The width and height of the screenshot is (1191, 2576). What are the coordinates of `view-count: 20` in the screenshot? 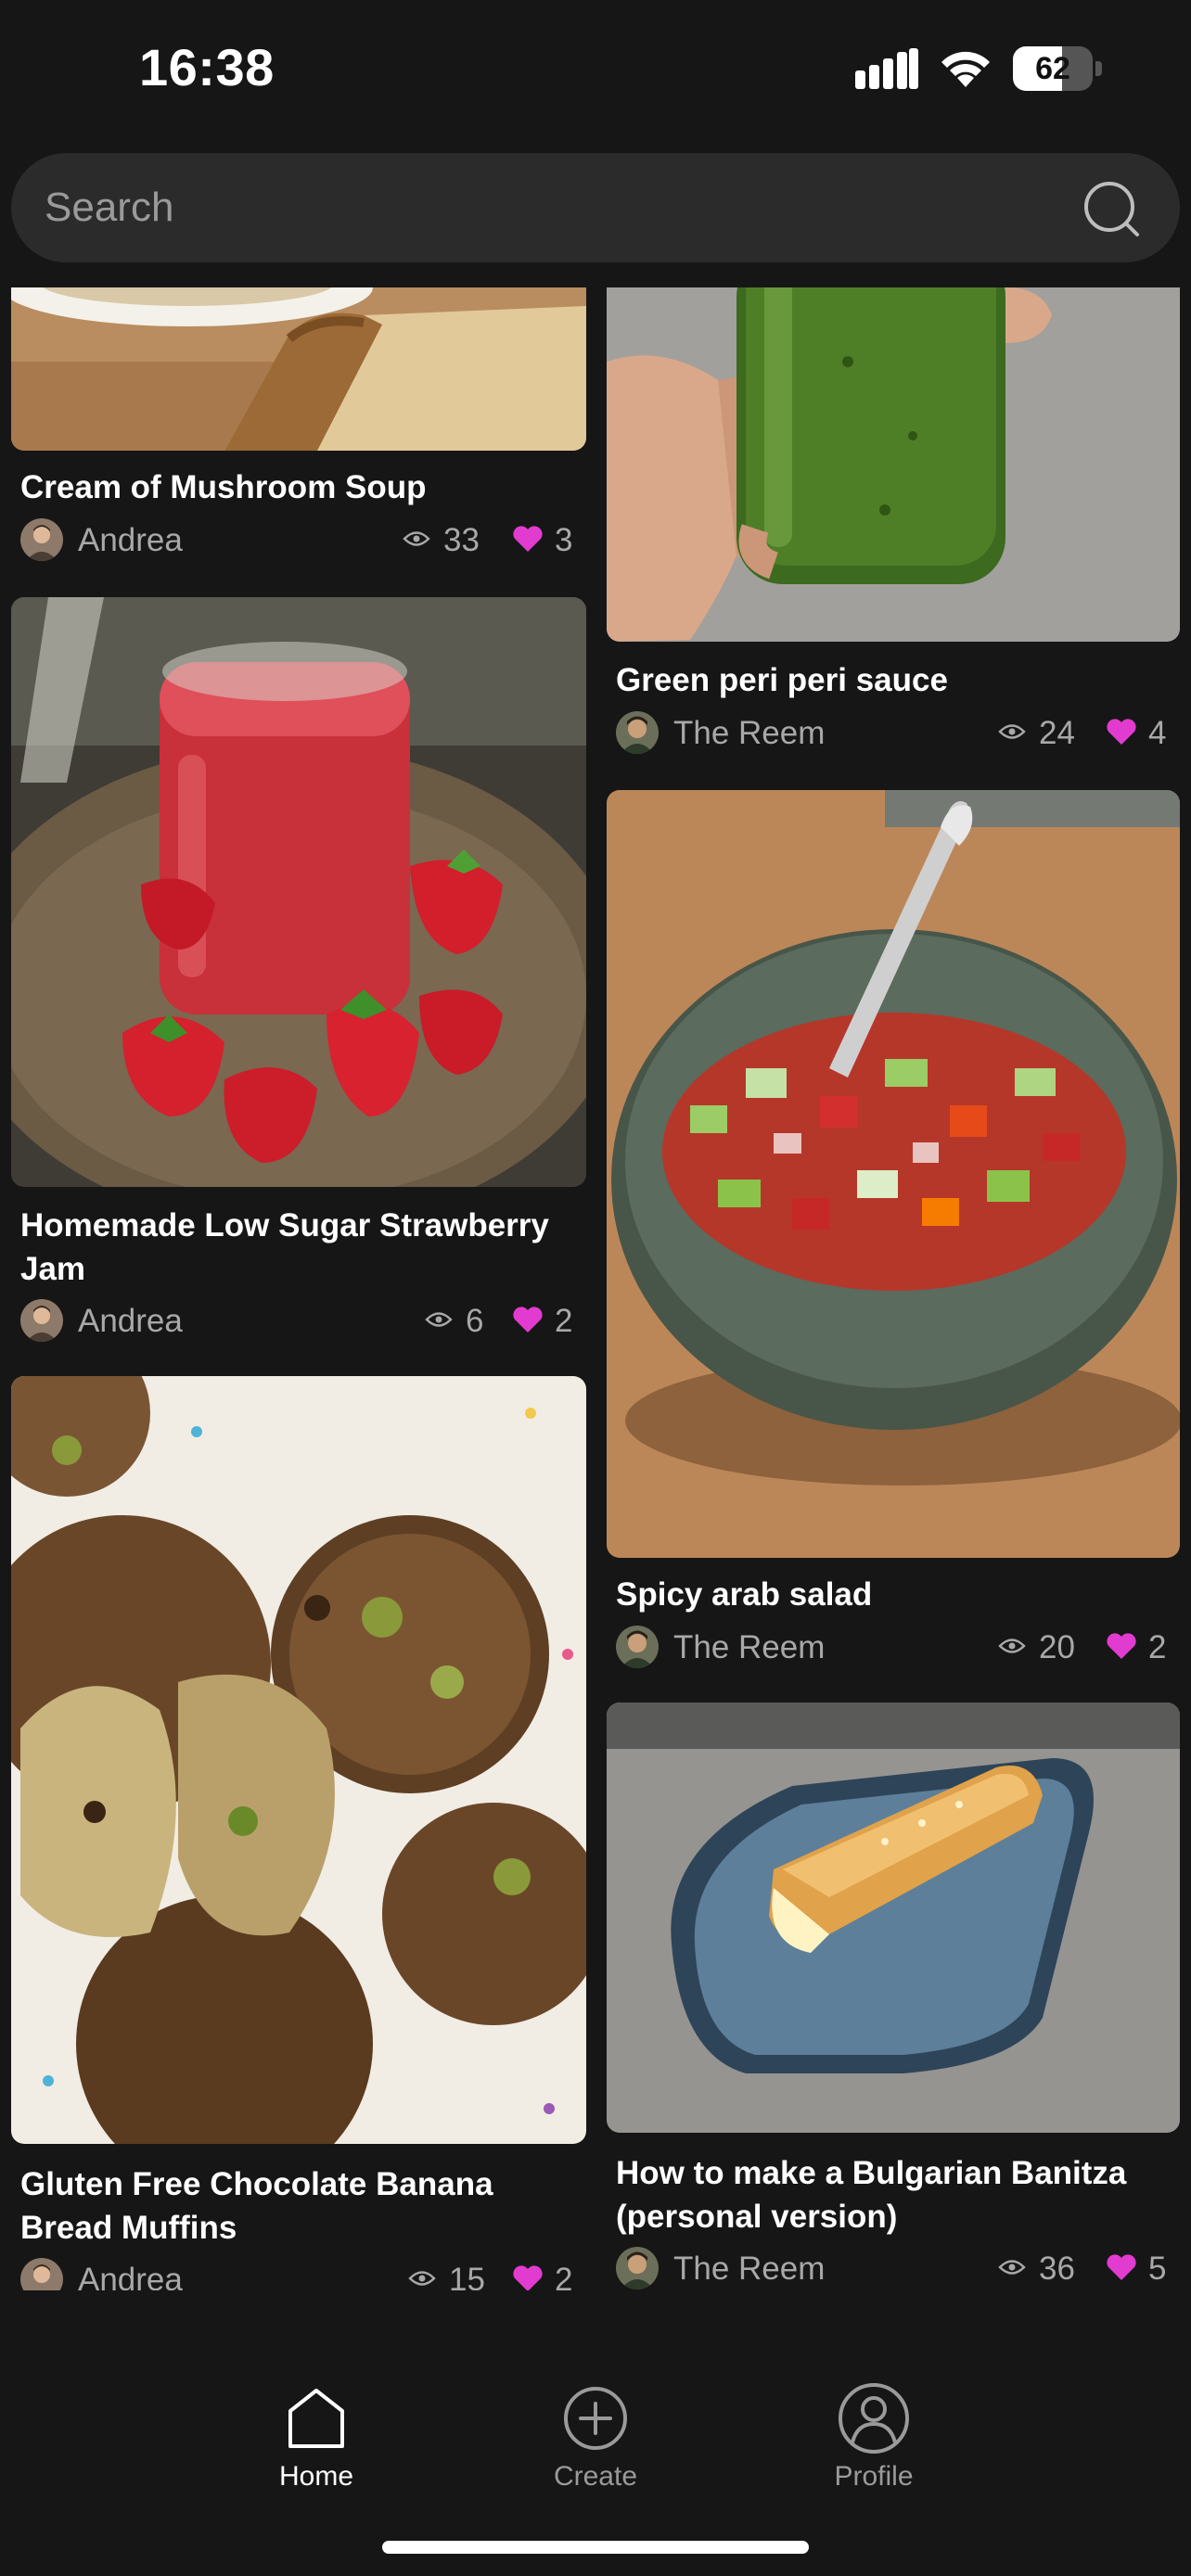 It's located at (1057, 1647).